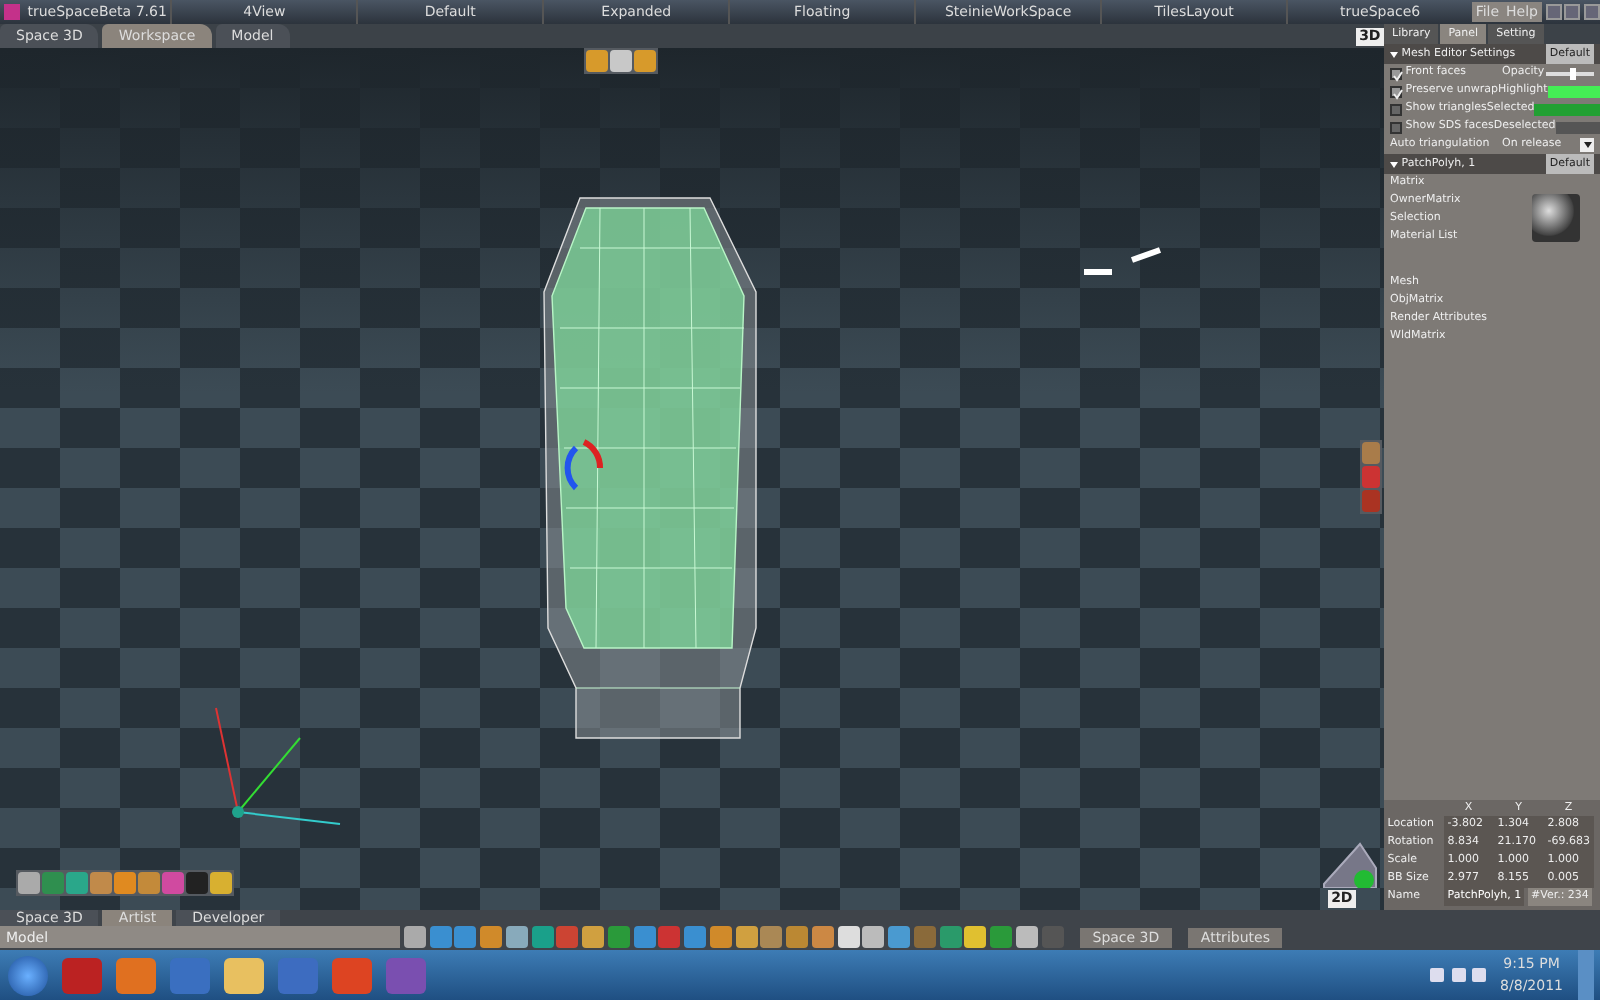 This screenshot has height=1000, width=1600. Describe the element at coordinates (1592, 12) in the screenshot. I see `close-button` at that location.